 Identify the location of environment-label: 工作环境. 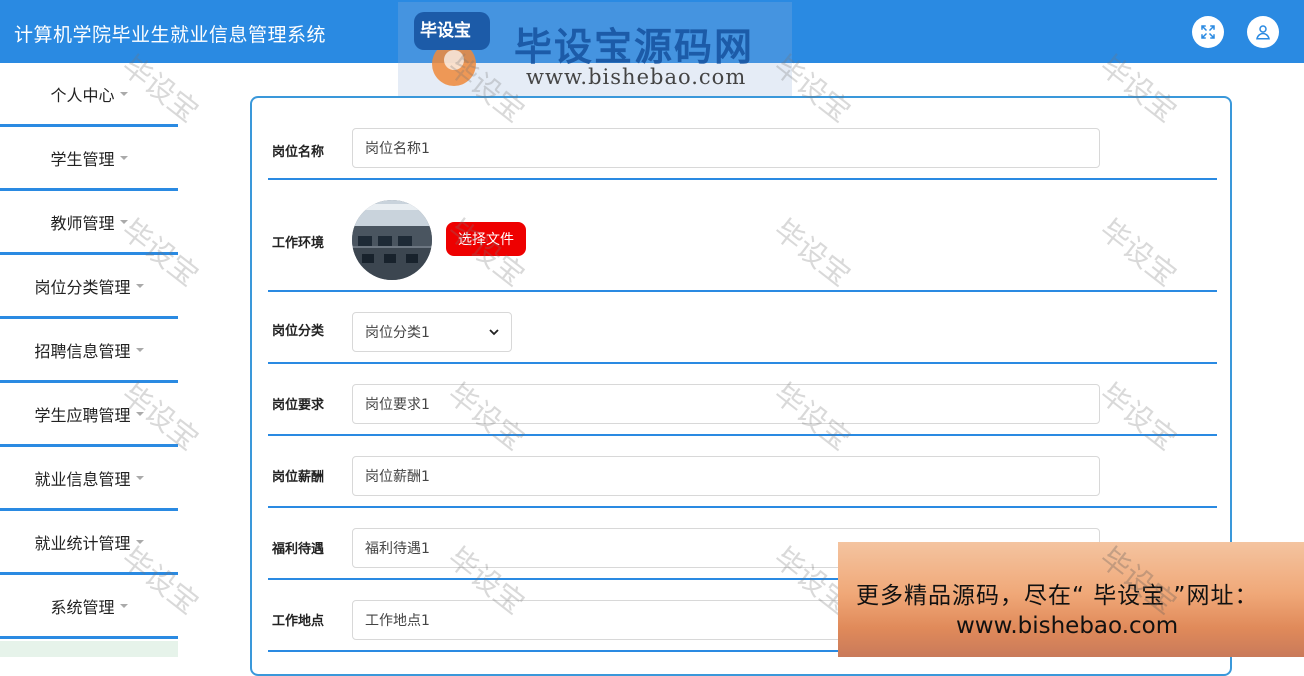
(298, 243).